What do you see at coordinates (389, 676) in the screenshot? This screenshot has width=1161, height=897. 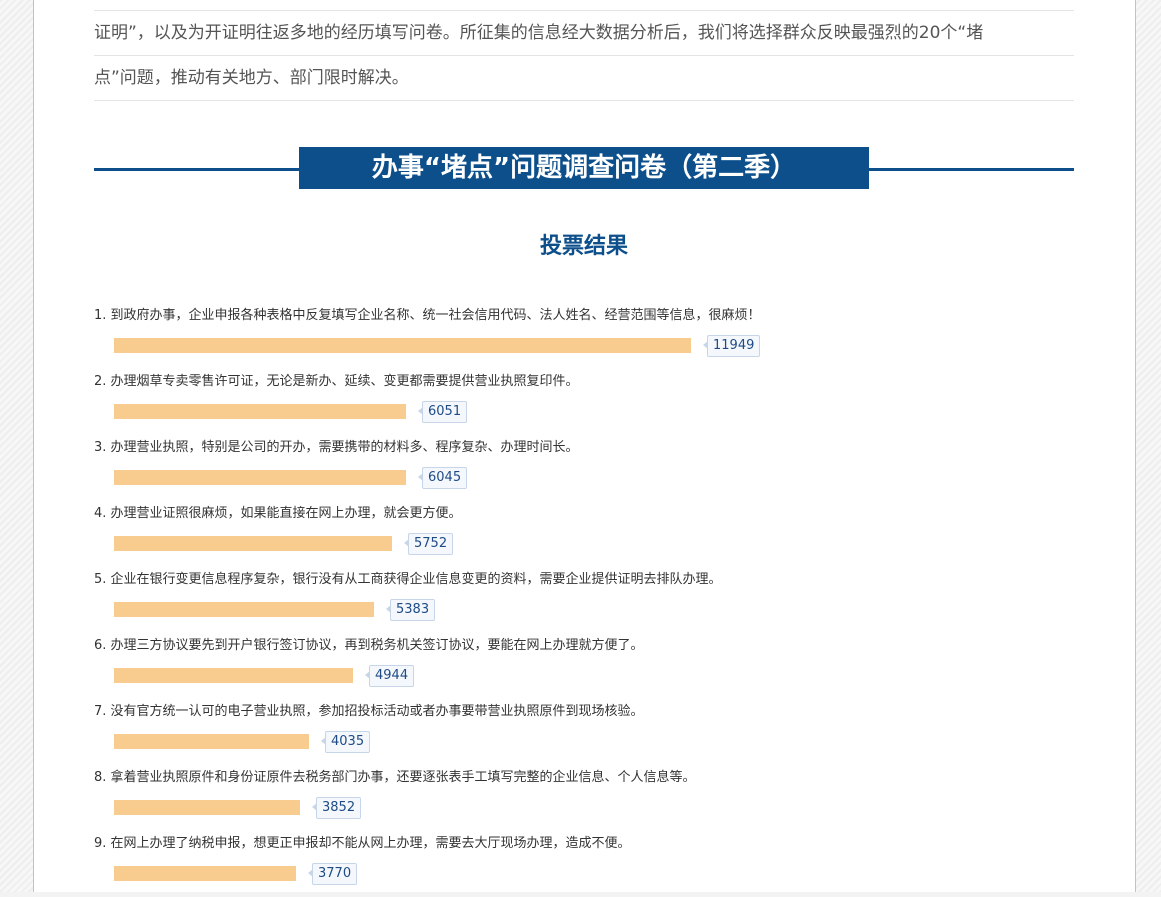 I see `vote-count-badge: 4944` at bounding box center [389, 676].